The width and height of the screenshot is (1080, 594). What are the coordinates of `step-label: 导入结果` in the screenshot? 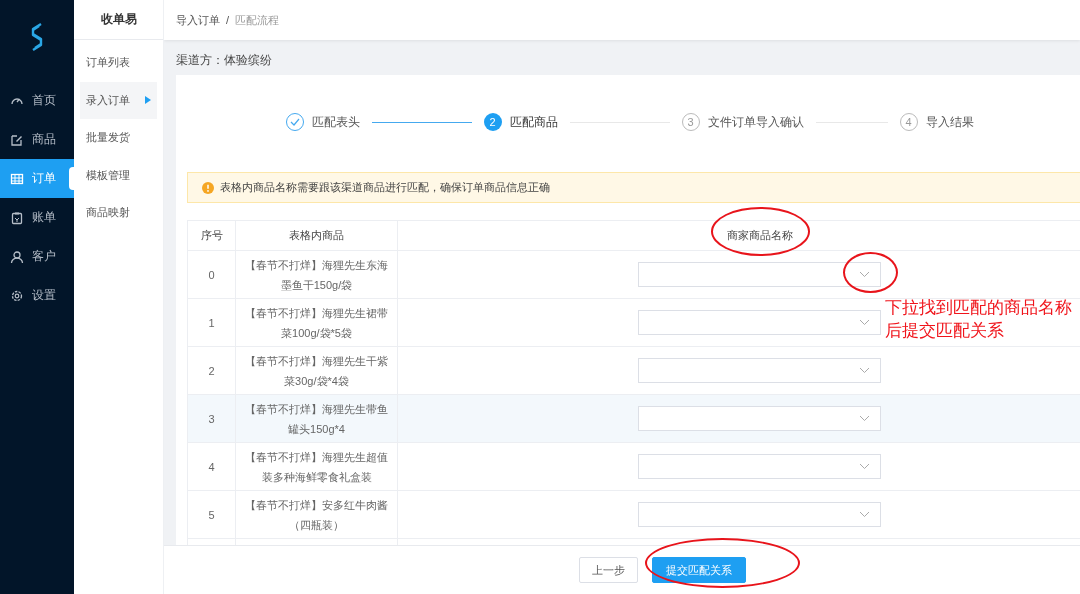 It's located at (949, 122).